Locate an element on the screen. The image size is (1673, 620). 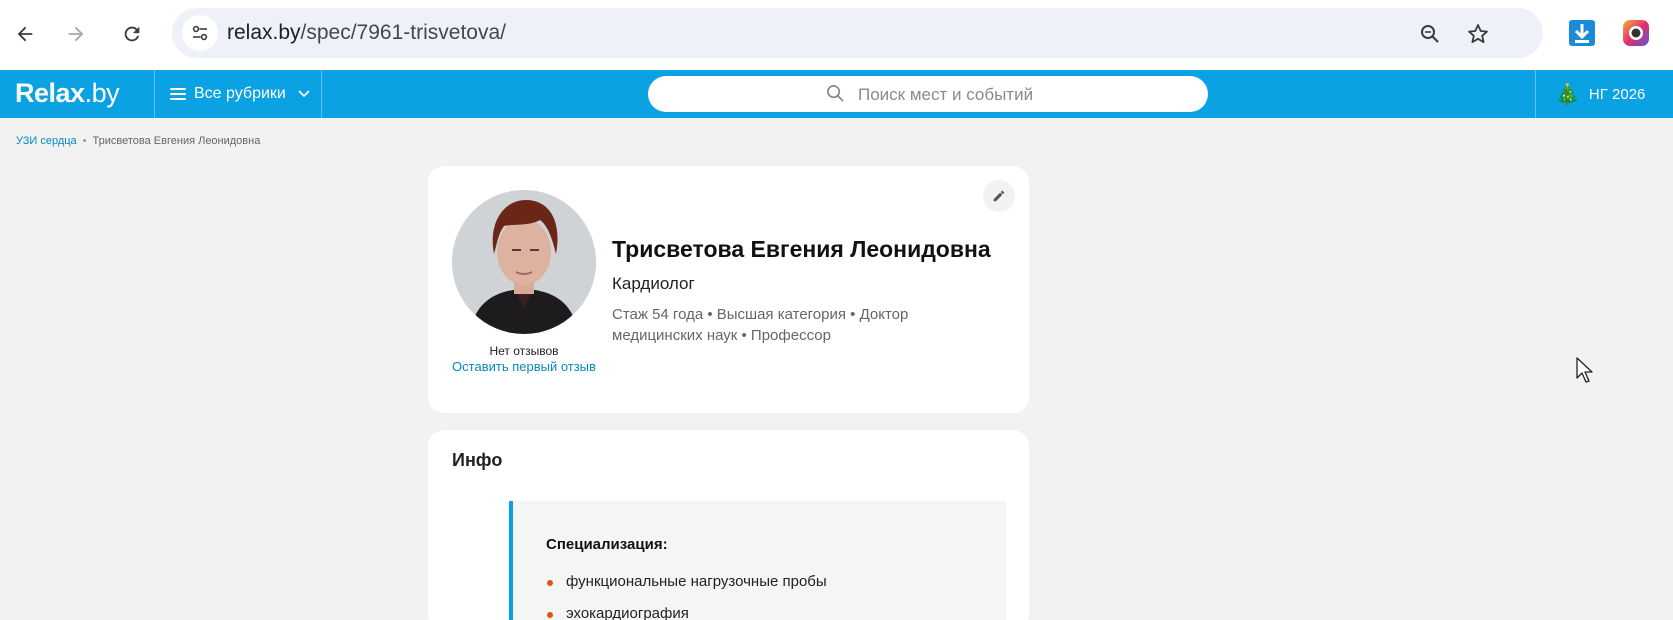
zoom-icon is located at coordinates (1430, 34).